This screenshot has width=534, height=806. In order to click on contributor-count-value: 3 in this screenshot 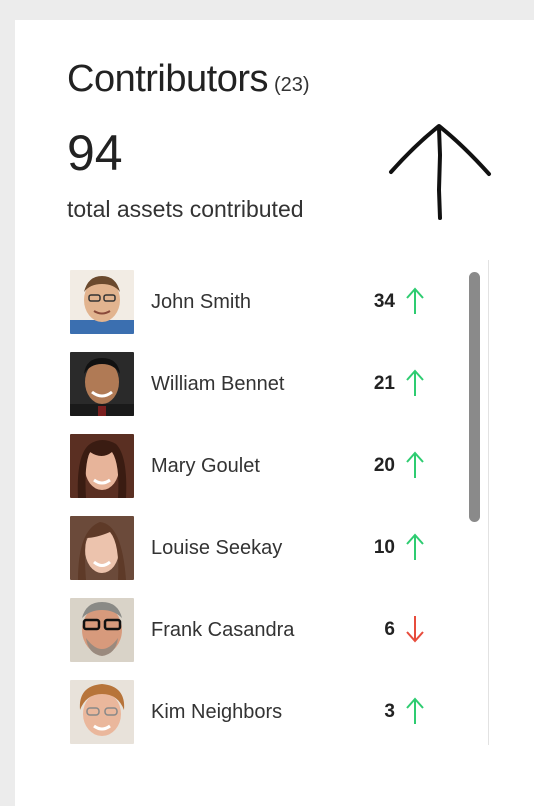, I will do `click(389, 711)`.